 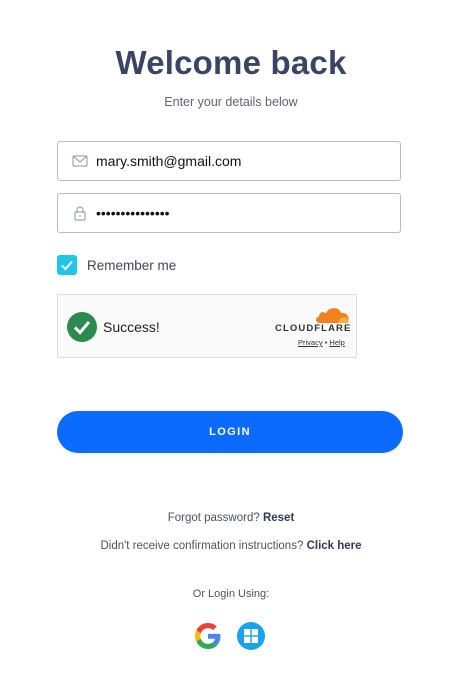 I want to click on captcha-status: Success!, so click(x=131, y=327).